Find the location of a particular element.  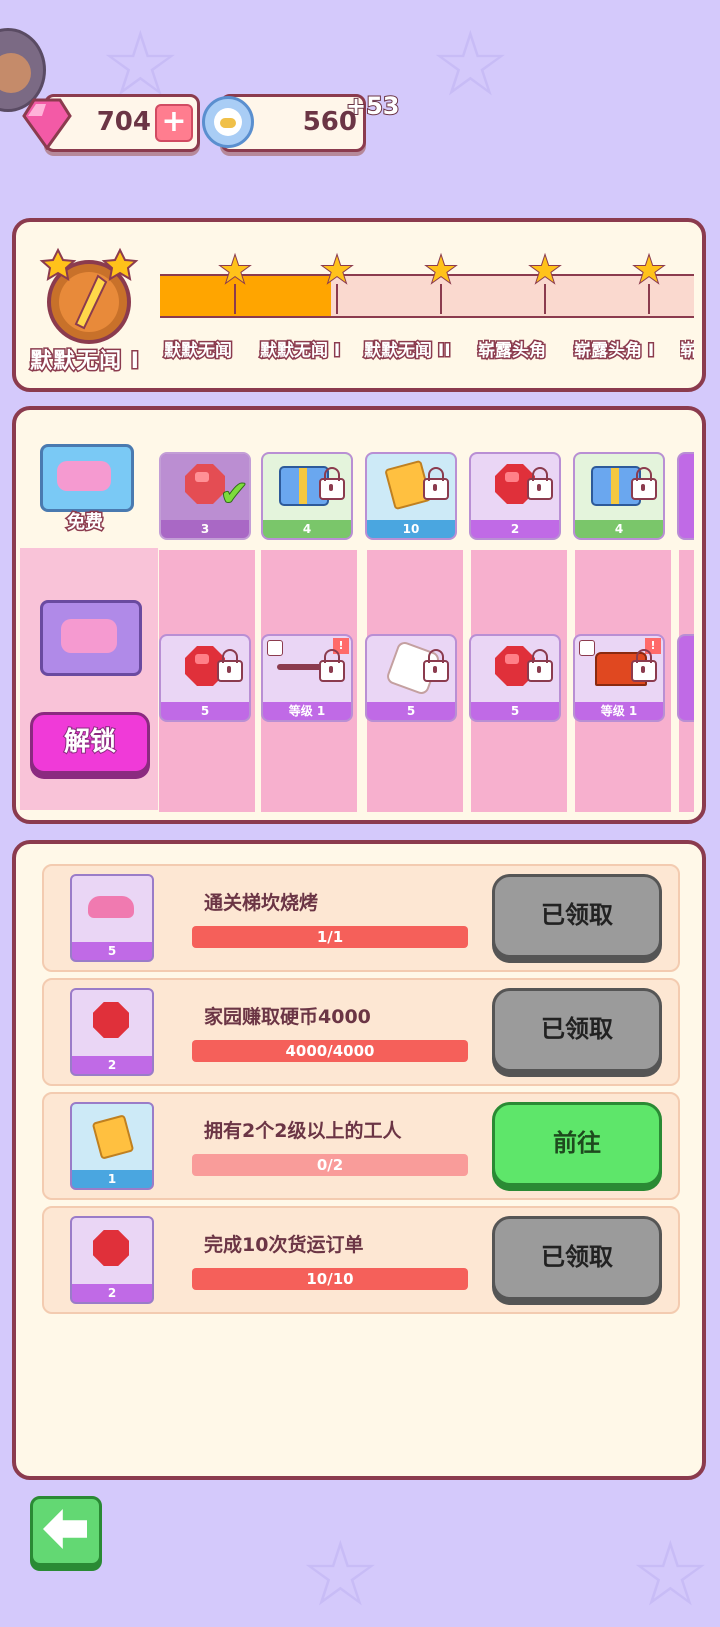

task-progress-bar: 4000/4000 is located at coordinates (330, 1051).